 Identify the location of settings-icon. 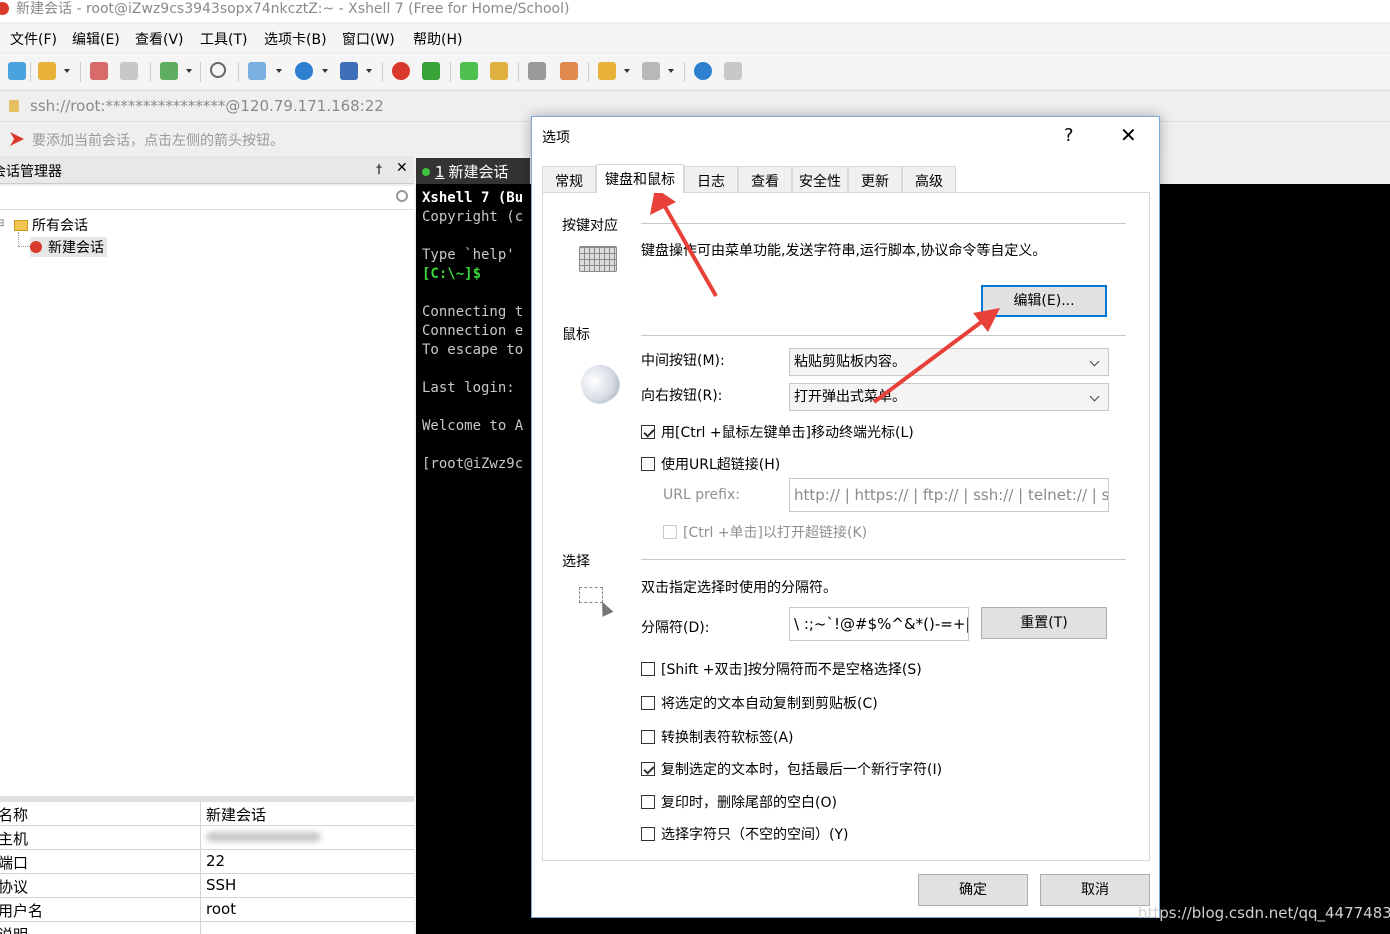
(169, 71).